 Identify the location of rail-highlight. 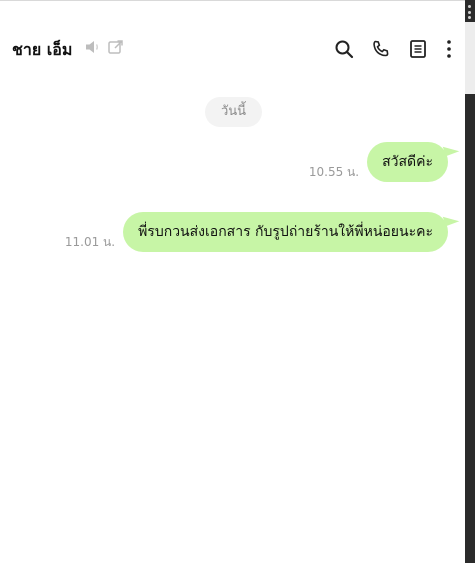
(470, 58).